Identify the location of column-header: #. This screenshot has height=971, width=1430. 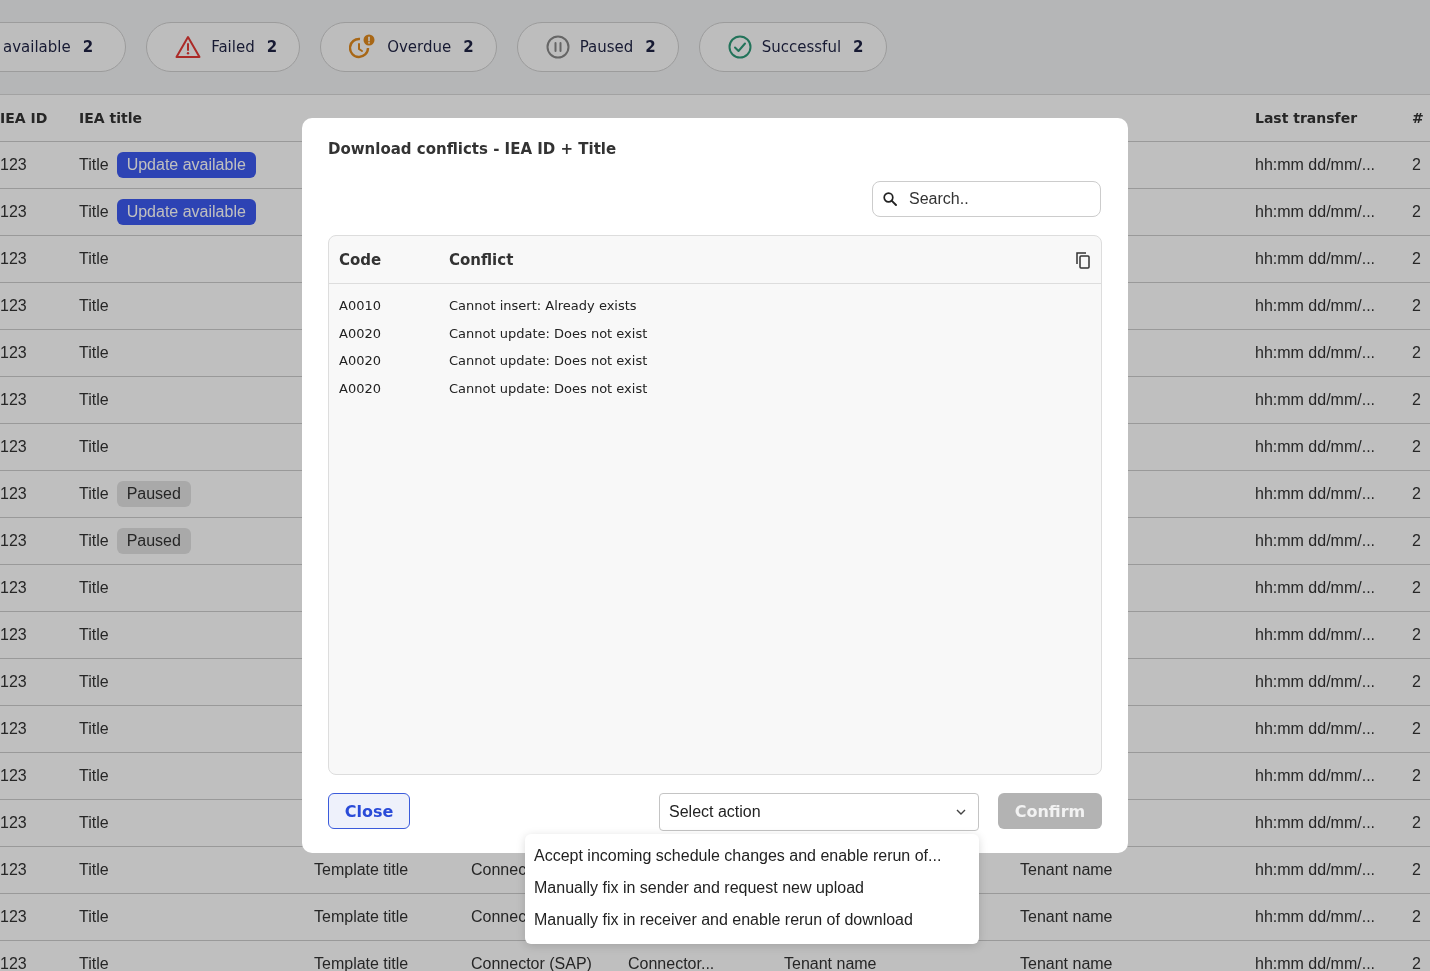
(1418, 118).